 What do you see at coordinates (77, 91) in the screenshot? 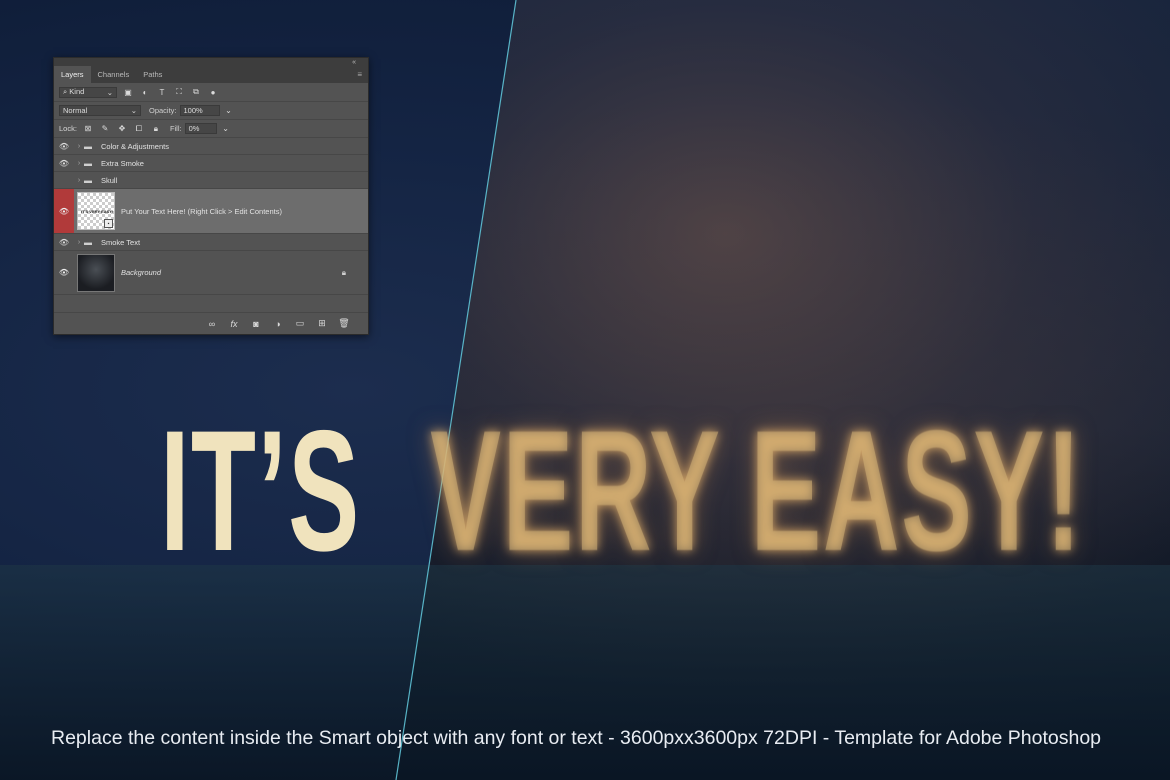
I see `filter-kind-label: Kind` at bounding box center [77, 91].